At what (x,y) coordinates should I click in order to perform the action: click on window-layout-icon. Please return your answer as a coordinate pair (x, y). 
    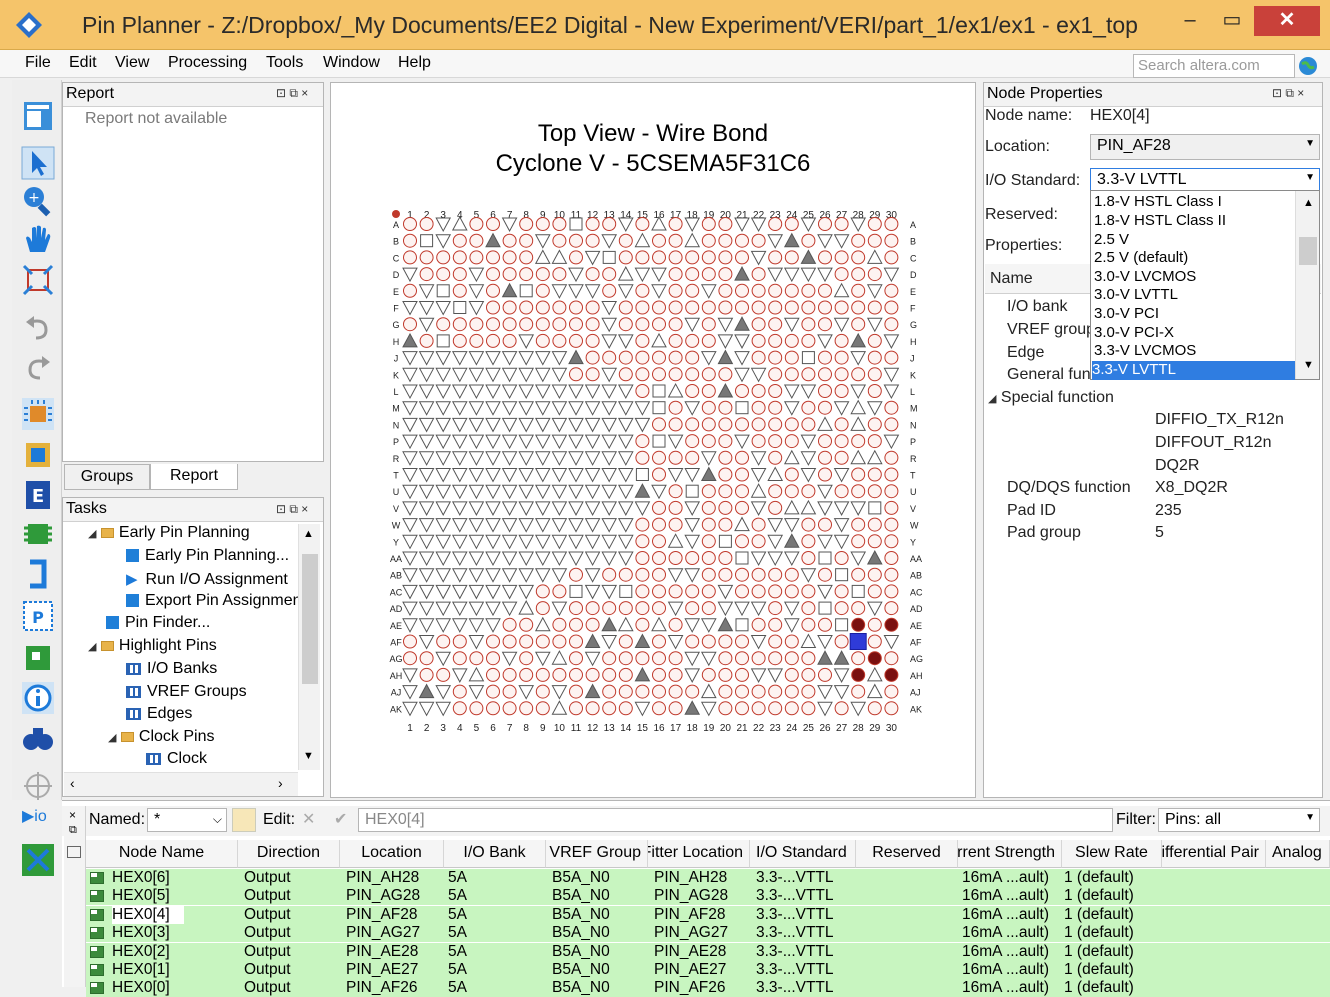
    Looking at the image, I should click on (38, 116).